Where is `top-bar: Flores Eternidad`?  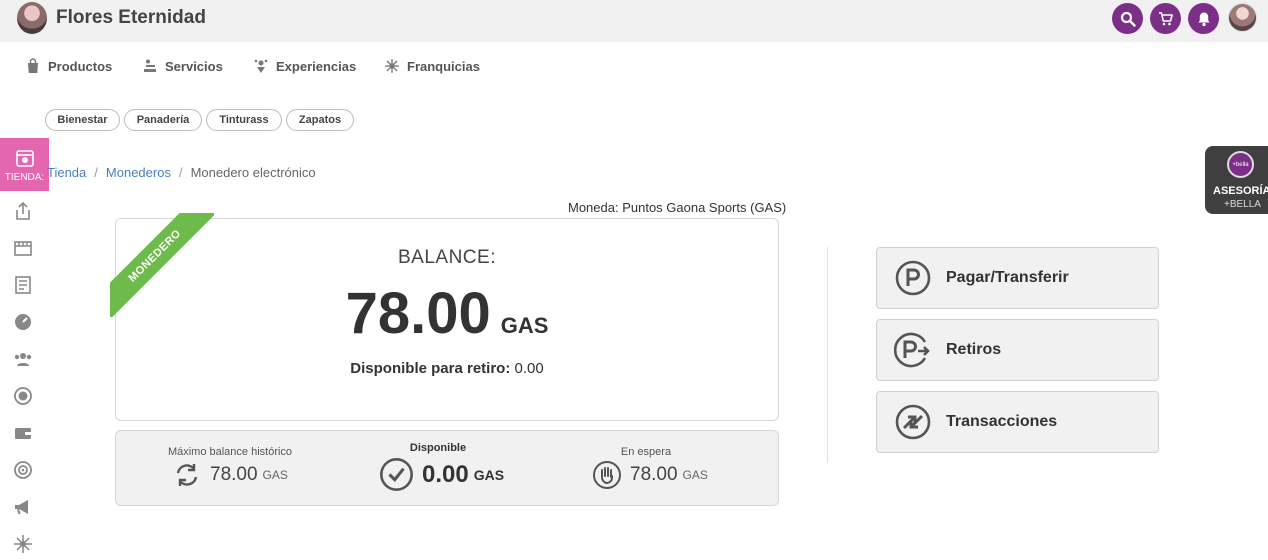 top-bar: Flores Eternidad is located at coordinates (634, 21).